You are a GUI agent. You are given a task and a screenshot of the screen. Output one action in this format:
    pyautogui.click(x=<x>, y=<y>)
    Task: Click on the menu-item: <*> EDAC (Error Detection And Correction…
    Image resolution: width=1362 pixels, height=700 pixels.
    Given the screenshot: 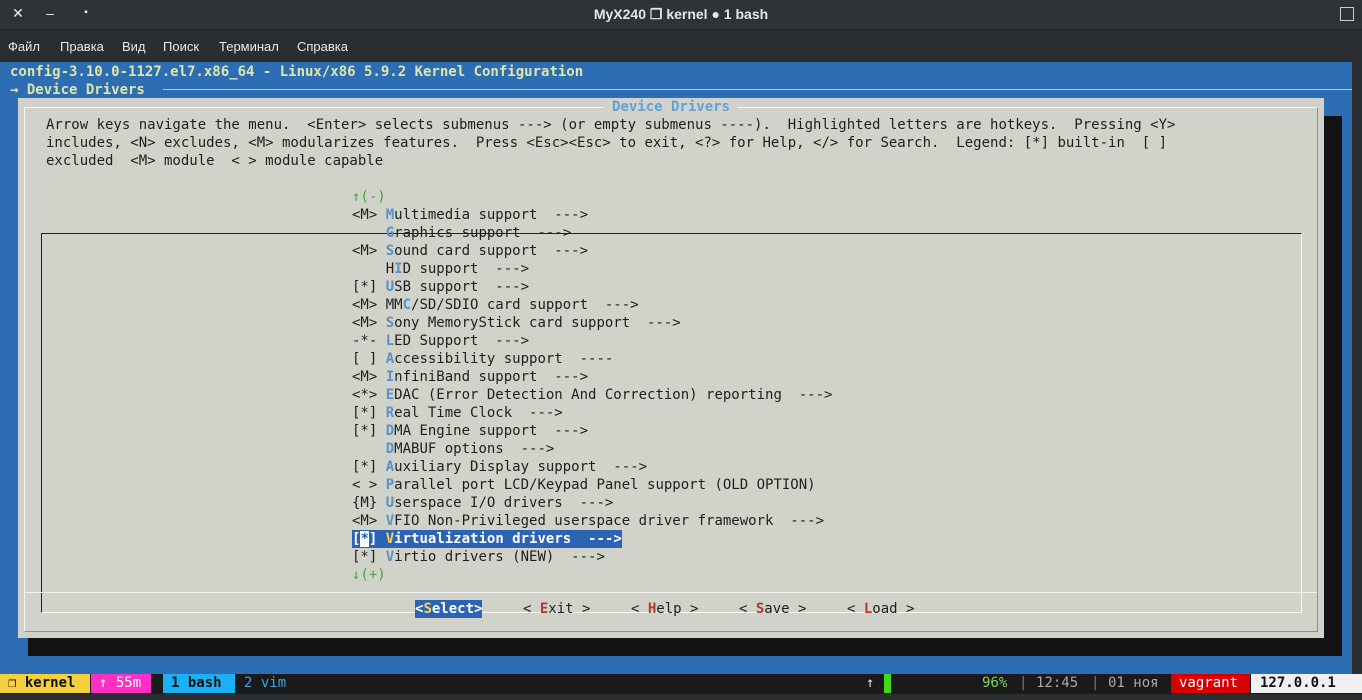 What is the action you would take?
    pyautogui.click(x=592, y=395)
    